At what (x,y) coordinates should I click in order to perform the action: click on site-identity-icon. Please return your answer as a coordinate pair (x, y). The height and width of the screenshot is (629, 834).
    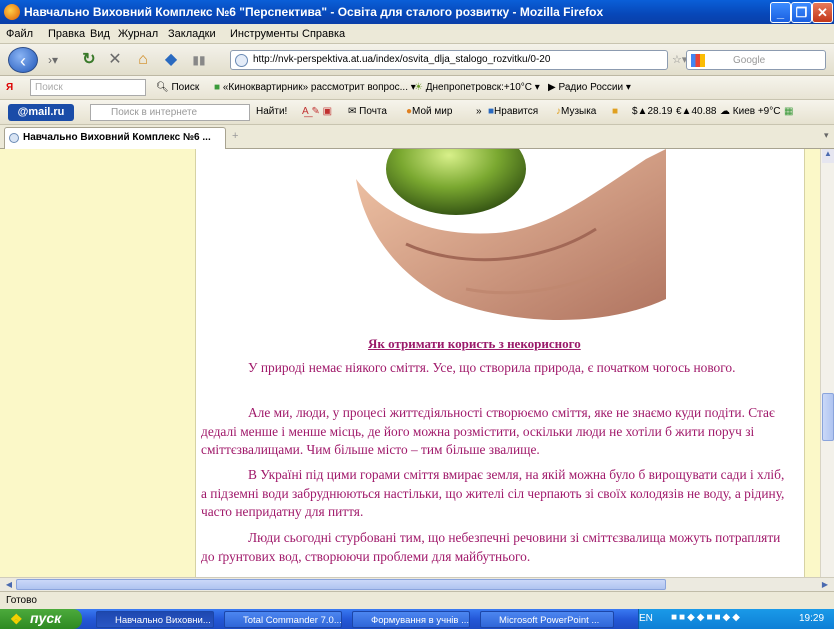
    Looking at the image, I should click on (241, 60).